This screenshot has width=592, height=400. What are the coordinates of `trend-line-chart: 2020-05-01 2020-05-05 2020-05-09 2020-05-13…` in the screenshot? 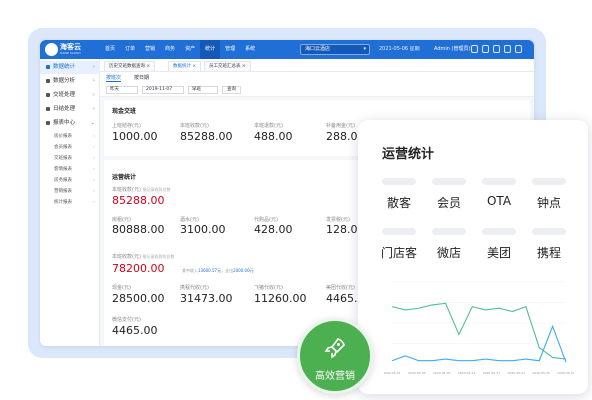 It's located at (479, 328).